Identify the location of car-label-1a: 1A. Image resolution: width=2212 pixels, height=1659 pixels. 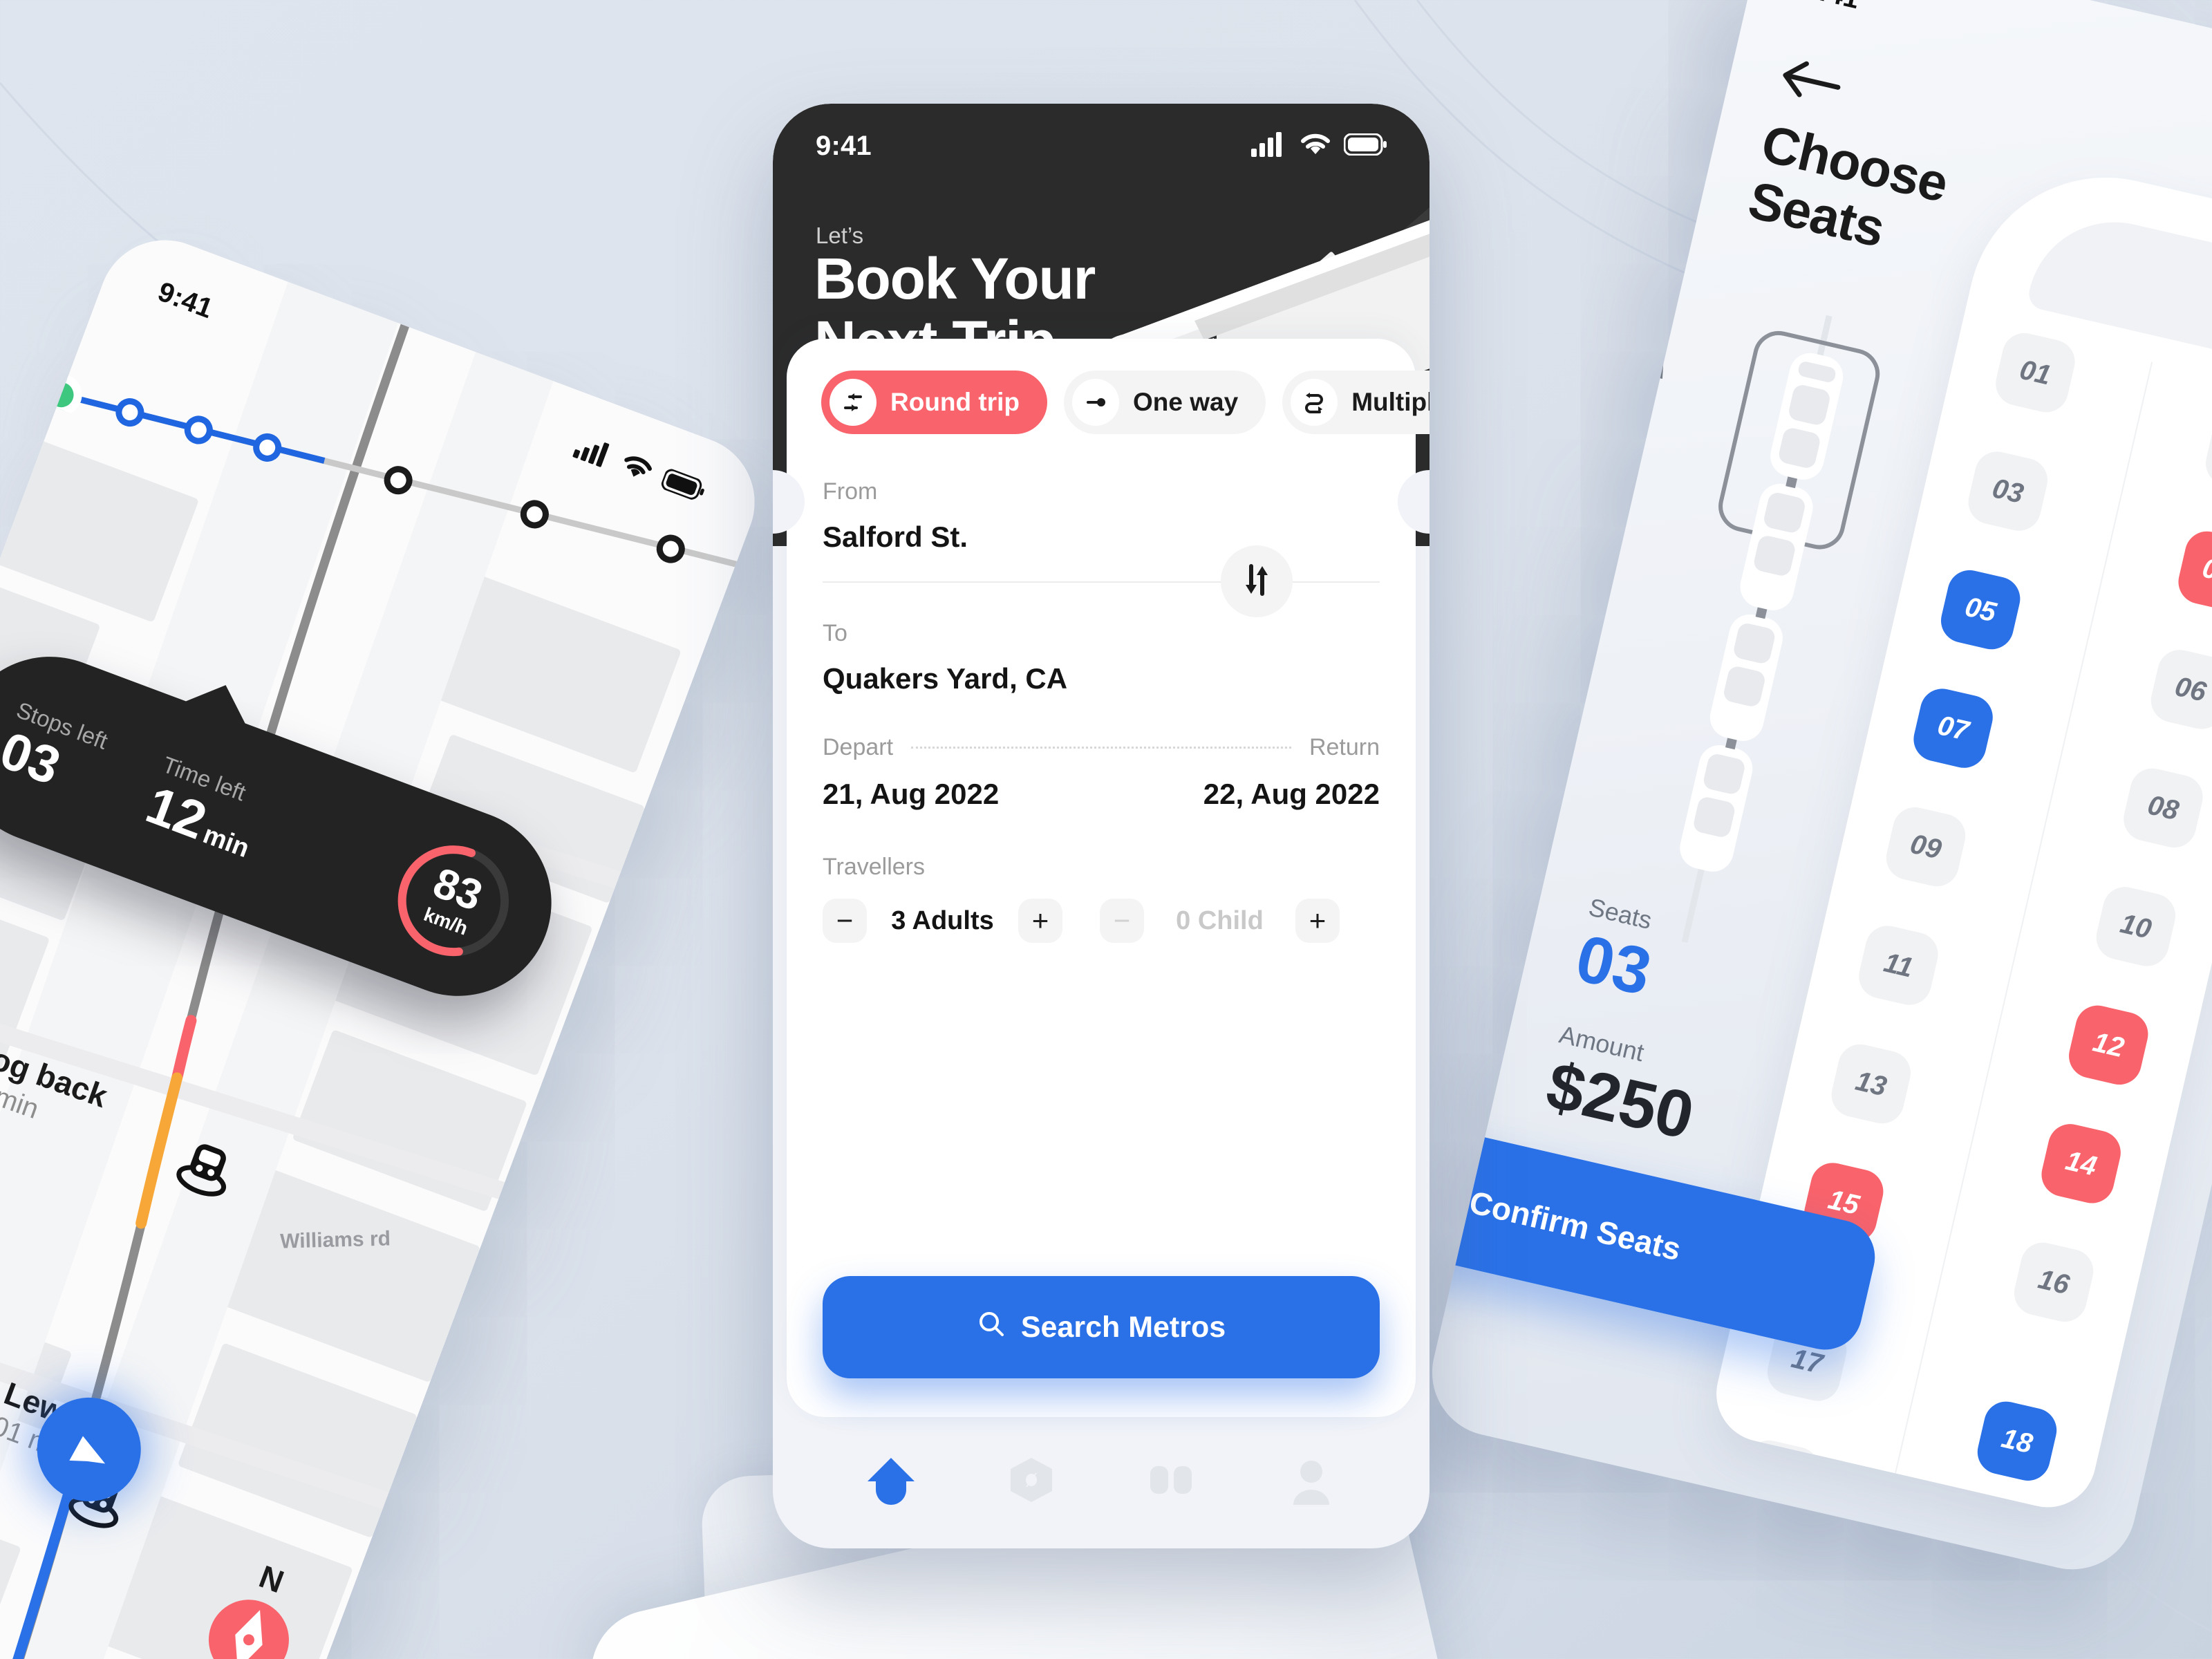
(1651, 367).